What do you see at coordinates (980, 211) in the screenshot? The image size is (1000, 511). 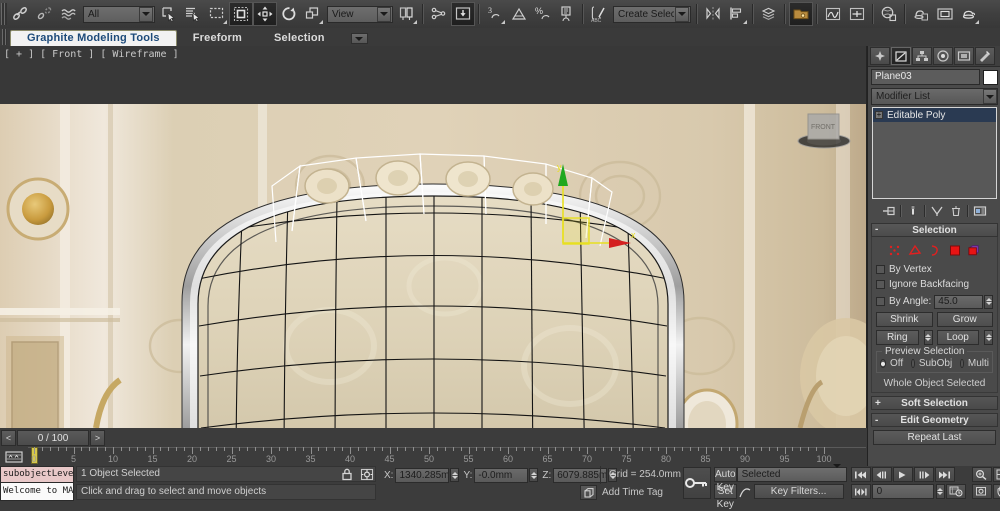 I see `configure-modifier-sets-button` at bounding box center [980, 211].